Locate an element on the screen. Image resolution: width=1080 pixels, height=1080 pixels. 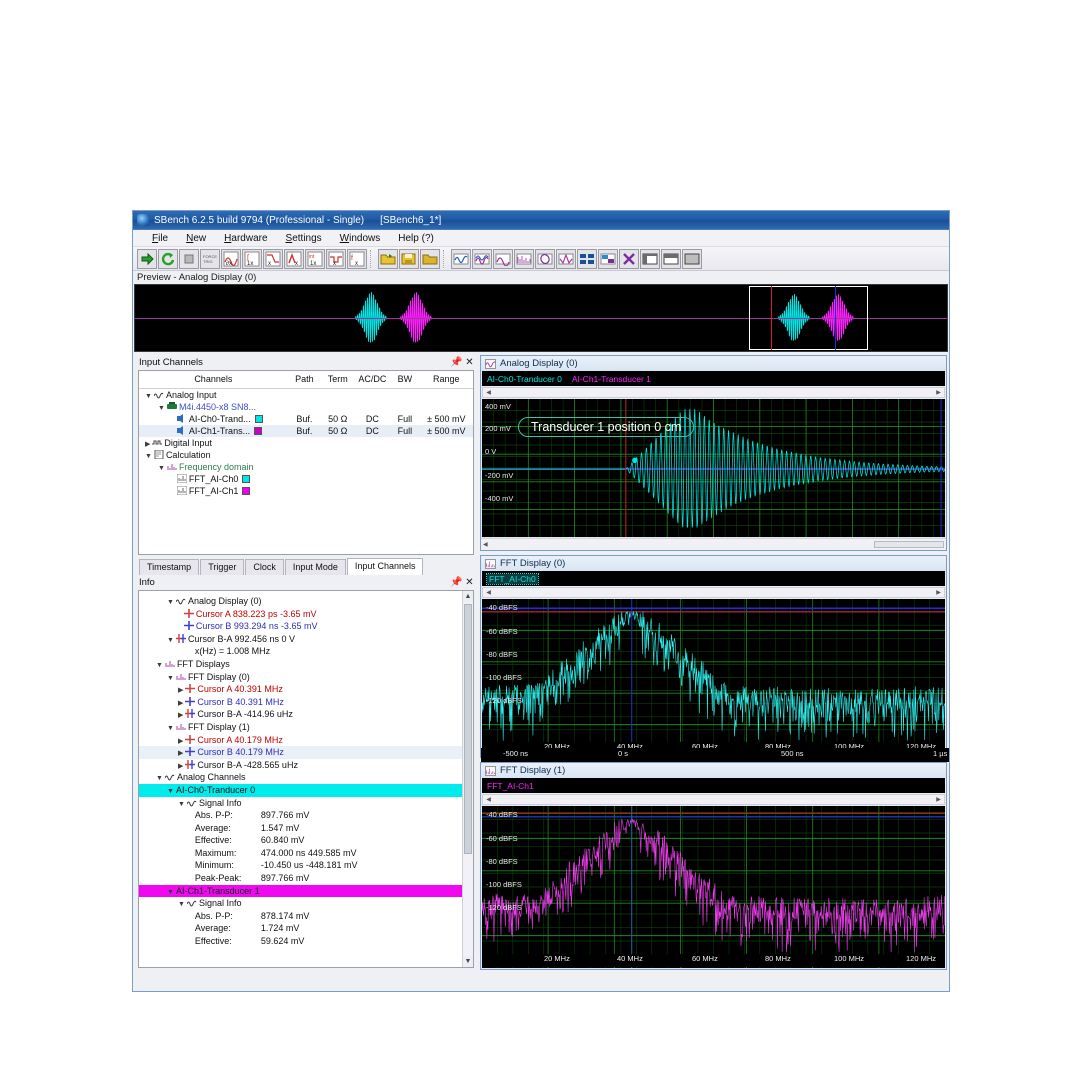
tile-horz-icon is located at coordinates (671, 258).